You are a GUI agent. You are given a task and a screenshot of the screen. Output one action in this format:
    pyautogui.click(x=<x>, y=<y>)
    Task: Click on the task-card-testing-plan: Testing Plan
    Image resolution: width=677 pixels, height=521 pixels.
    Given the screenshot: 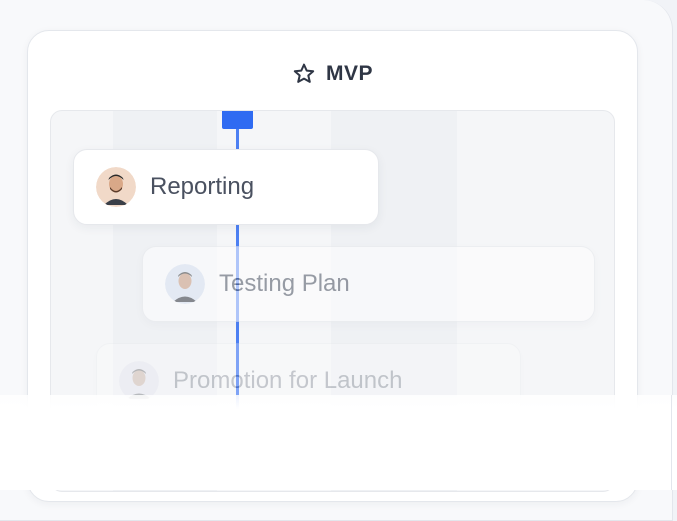 What is the action you would take?
    pyautogui.click(x=368, y=284)
    